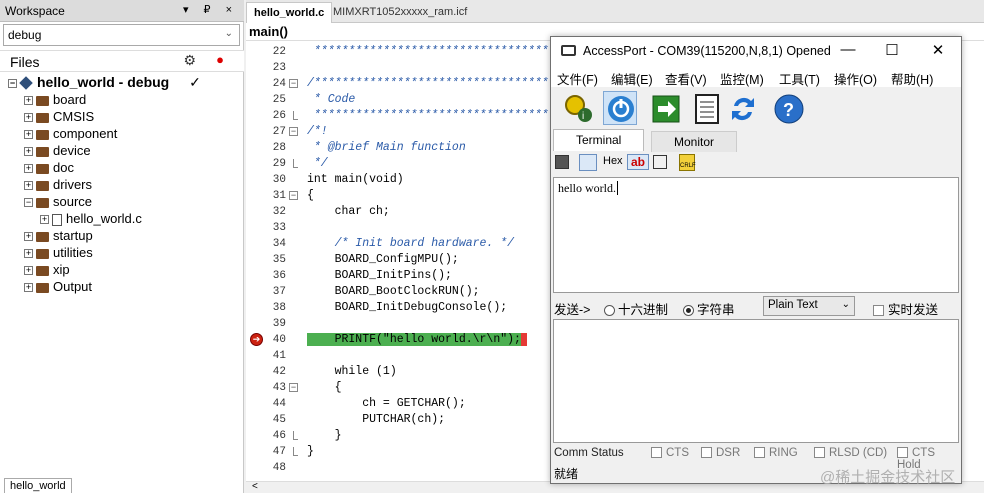 The width and height of the screenshot is (984, 493). I want to click on crlf-icon: CRLF, so click(687, 162).